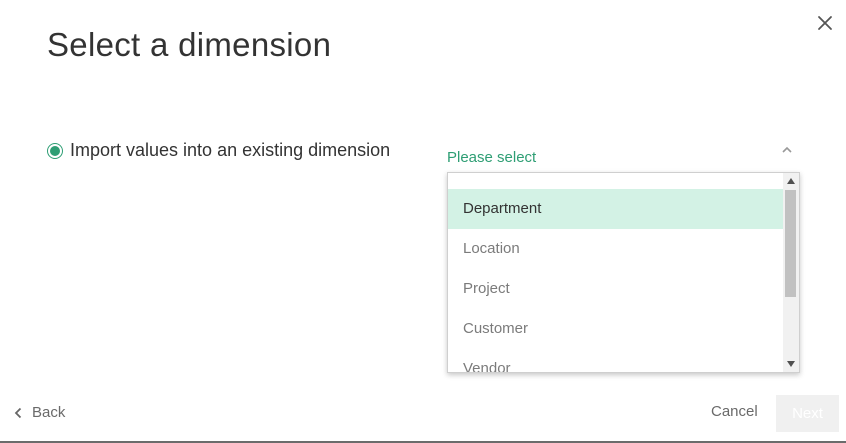 The width and height of the screenshot is (846, 443). I want to click on close-icon, so click(825, 23).